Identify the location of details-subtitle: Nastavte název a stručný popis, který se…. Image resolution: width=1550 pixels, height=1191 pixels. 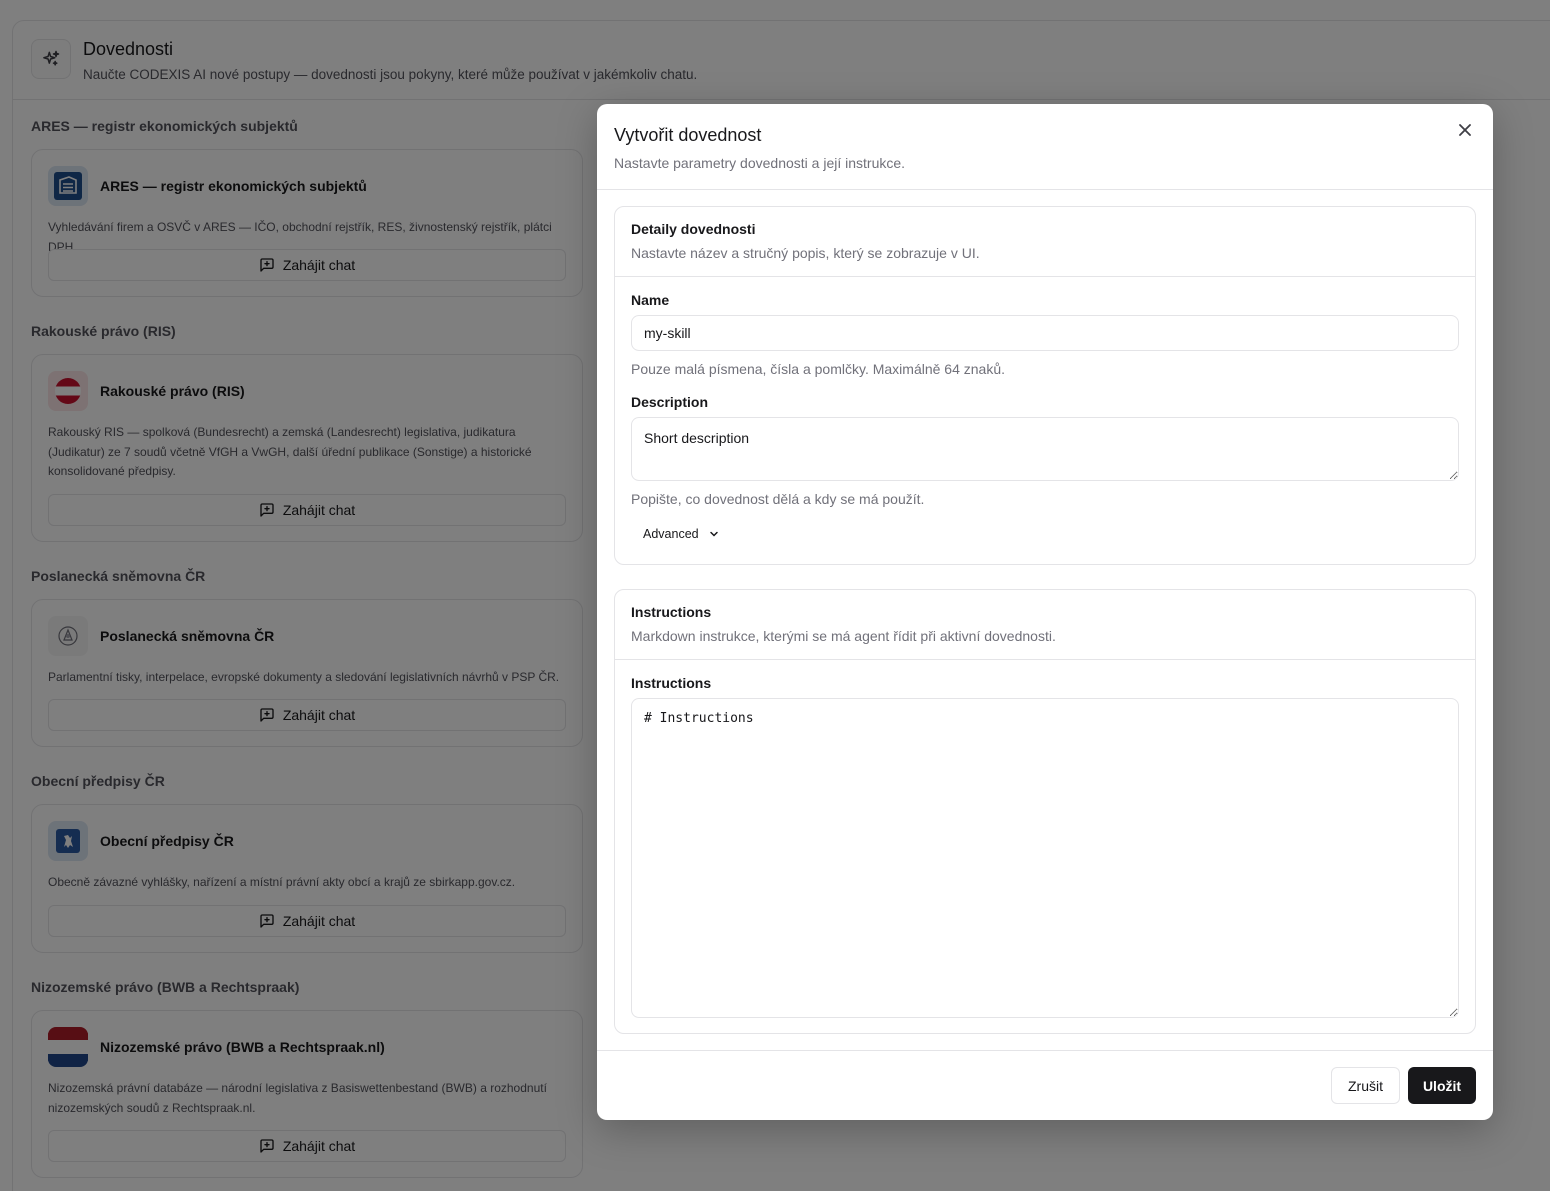
(805, 253).